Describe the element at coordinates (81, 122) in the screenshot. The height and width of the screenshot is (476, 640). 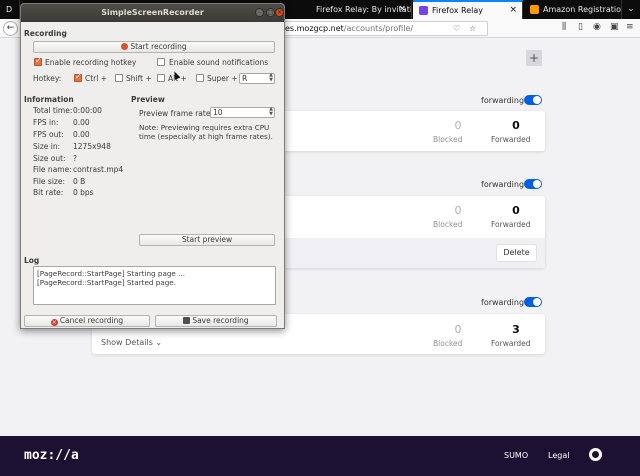
I see `fps-in-value: 0.00` at that location.